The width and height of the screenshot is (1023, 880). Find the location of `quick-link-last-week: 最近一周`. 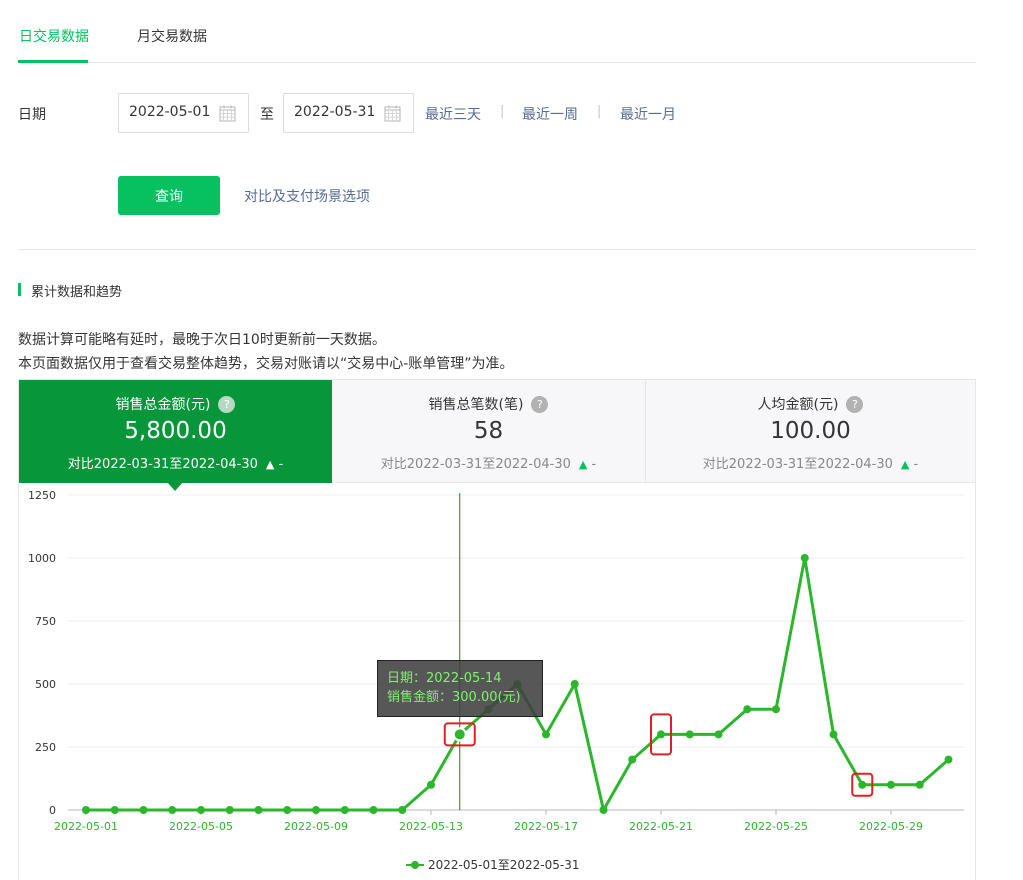

quick-link-last-week: 最近一周 is located at coordinates (550, 114).